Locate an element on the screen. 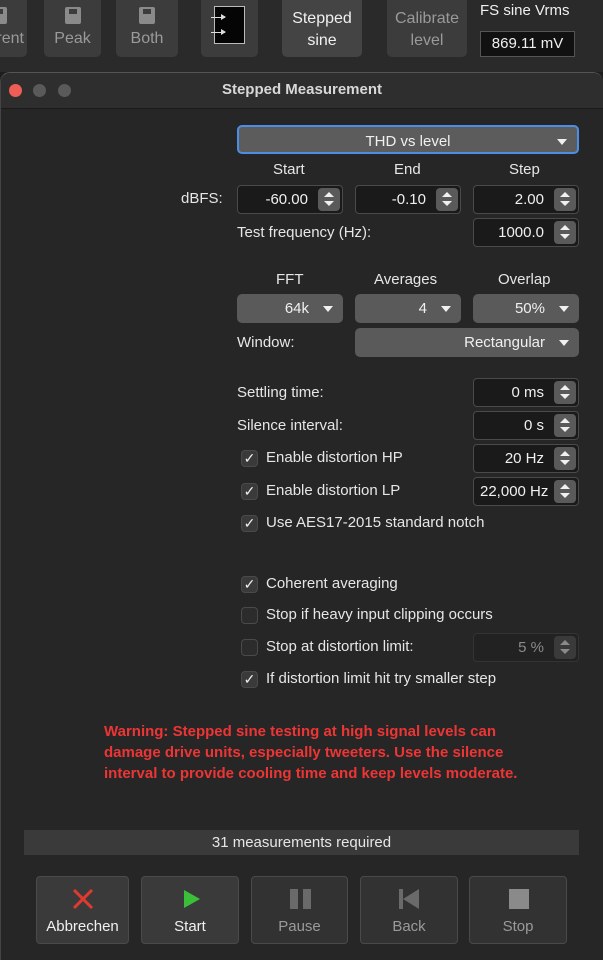  step-level-value: 2.00 is located at coordinates (529, 199).